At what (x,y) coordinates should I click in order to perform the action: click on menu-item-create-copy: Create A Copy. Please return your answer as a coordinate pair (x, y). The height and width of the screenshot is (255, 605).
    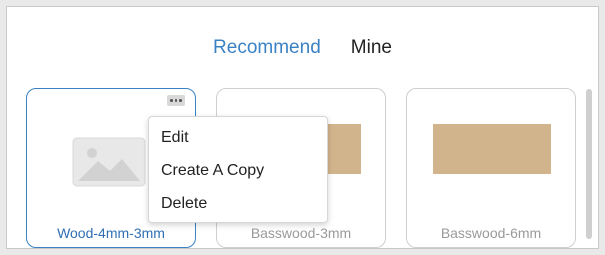
    Looking at the image, I should click on (238, 170).